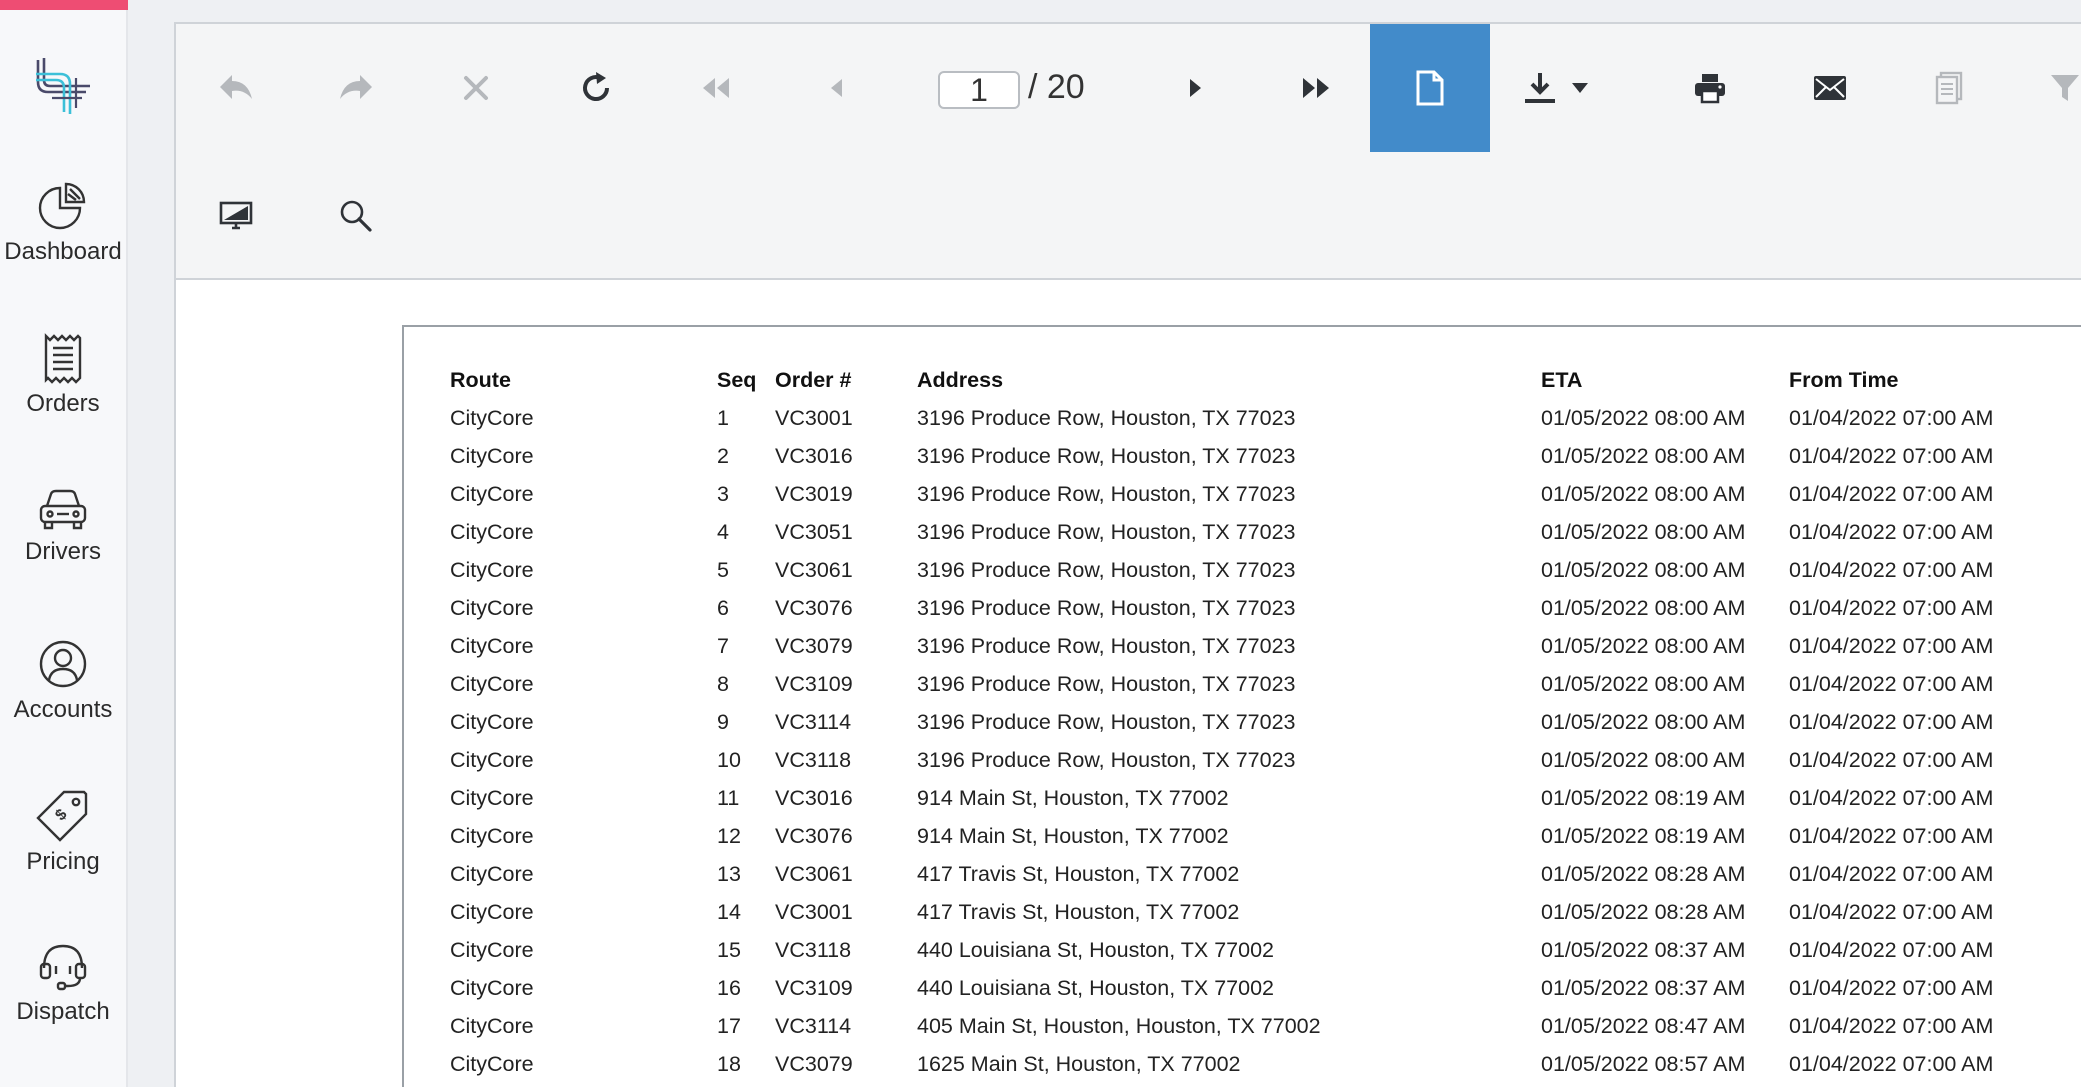  I want to click on cell-seq: 3, so click(723, 494).